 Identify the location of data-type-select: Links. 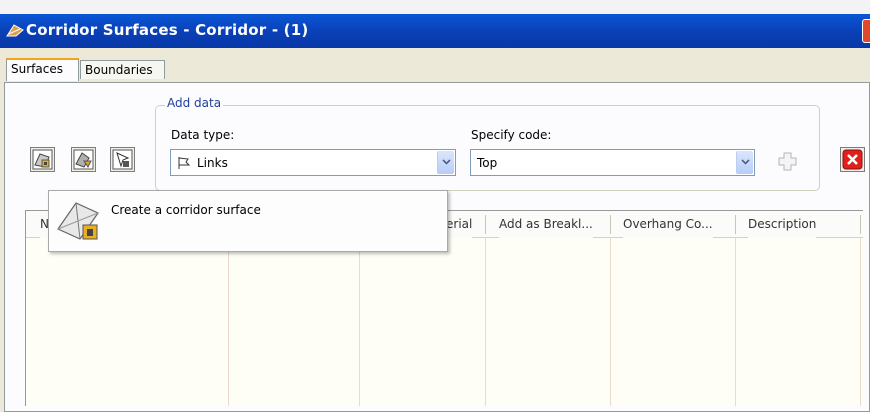
(313, 162).